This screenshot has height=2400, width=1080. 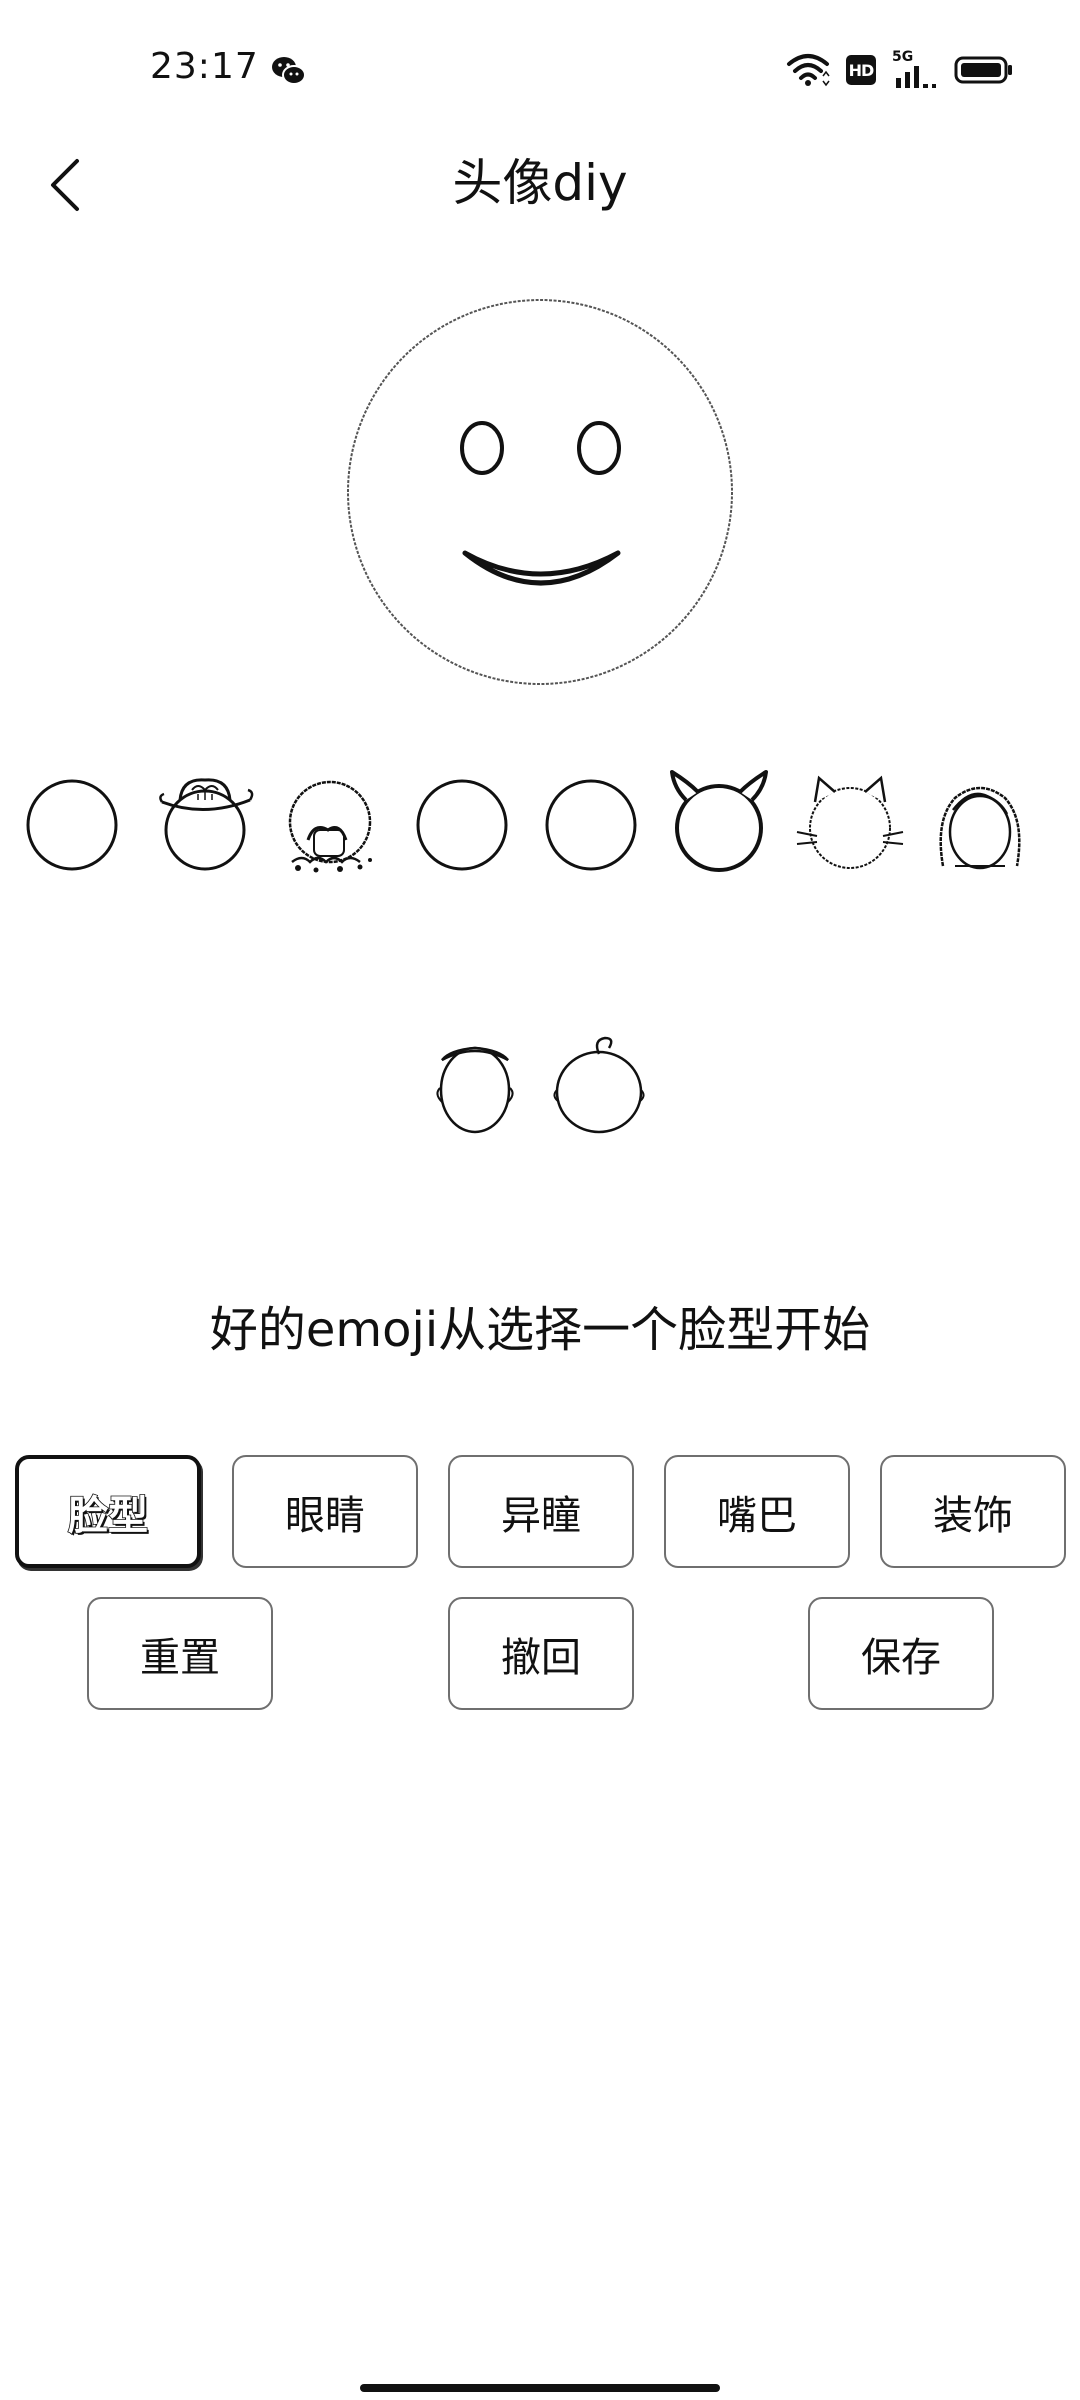 I want to click on face-option-cat-ears, so click(x=850, y=825).